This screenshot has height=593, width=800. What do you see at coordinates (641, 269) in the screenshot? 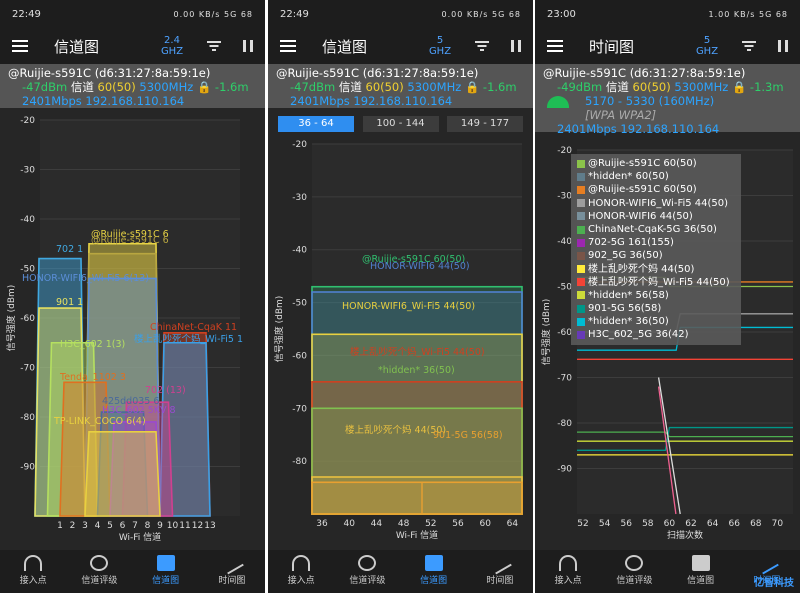
I see `legend-label: 楼上乱吵死个妈 44(50)` at bounding box center [641, 269].